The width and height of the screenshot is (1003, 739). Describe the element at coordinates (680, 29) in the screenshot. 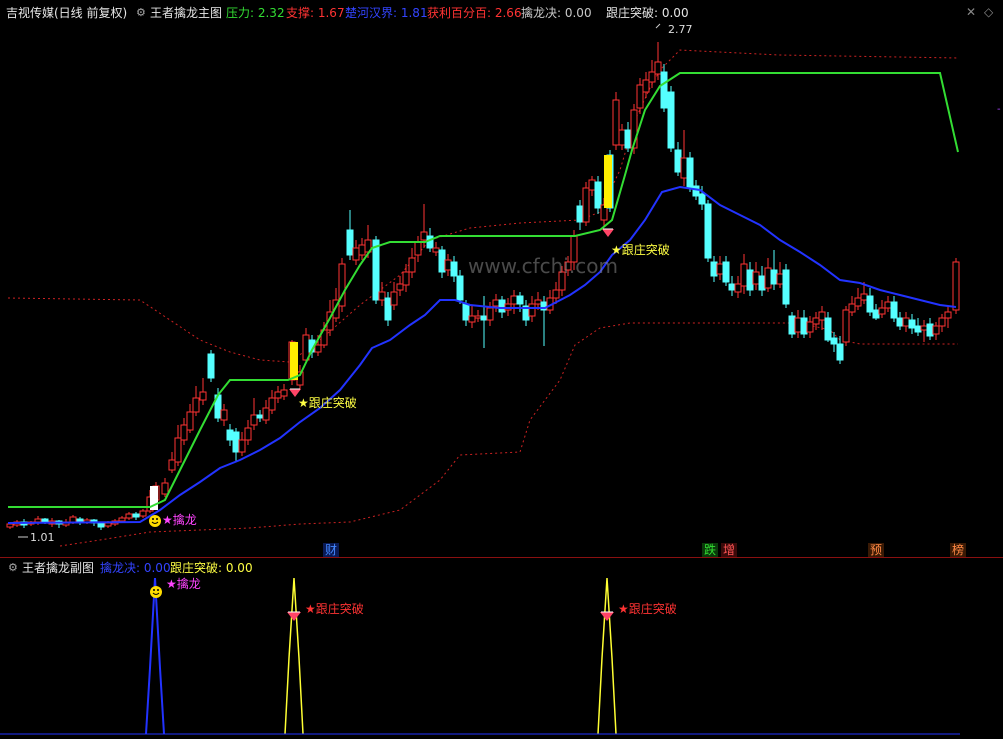

I see `high-label: 2.77` at that location.